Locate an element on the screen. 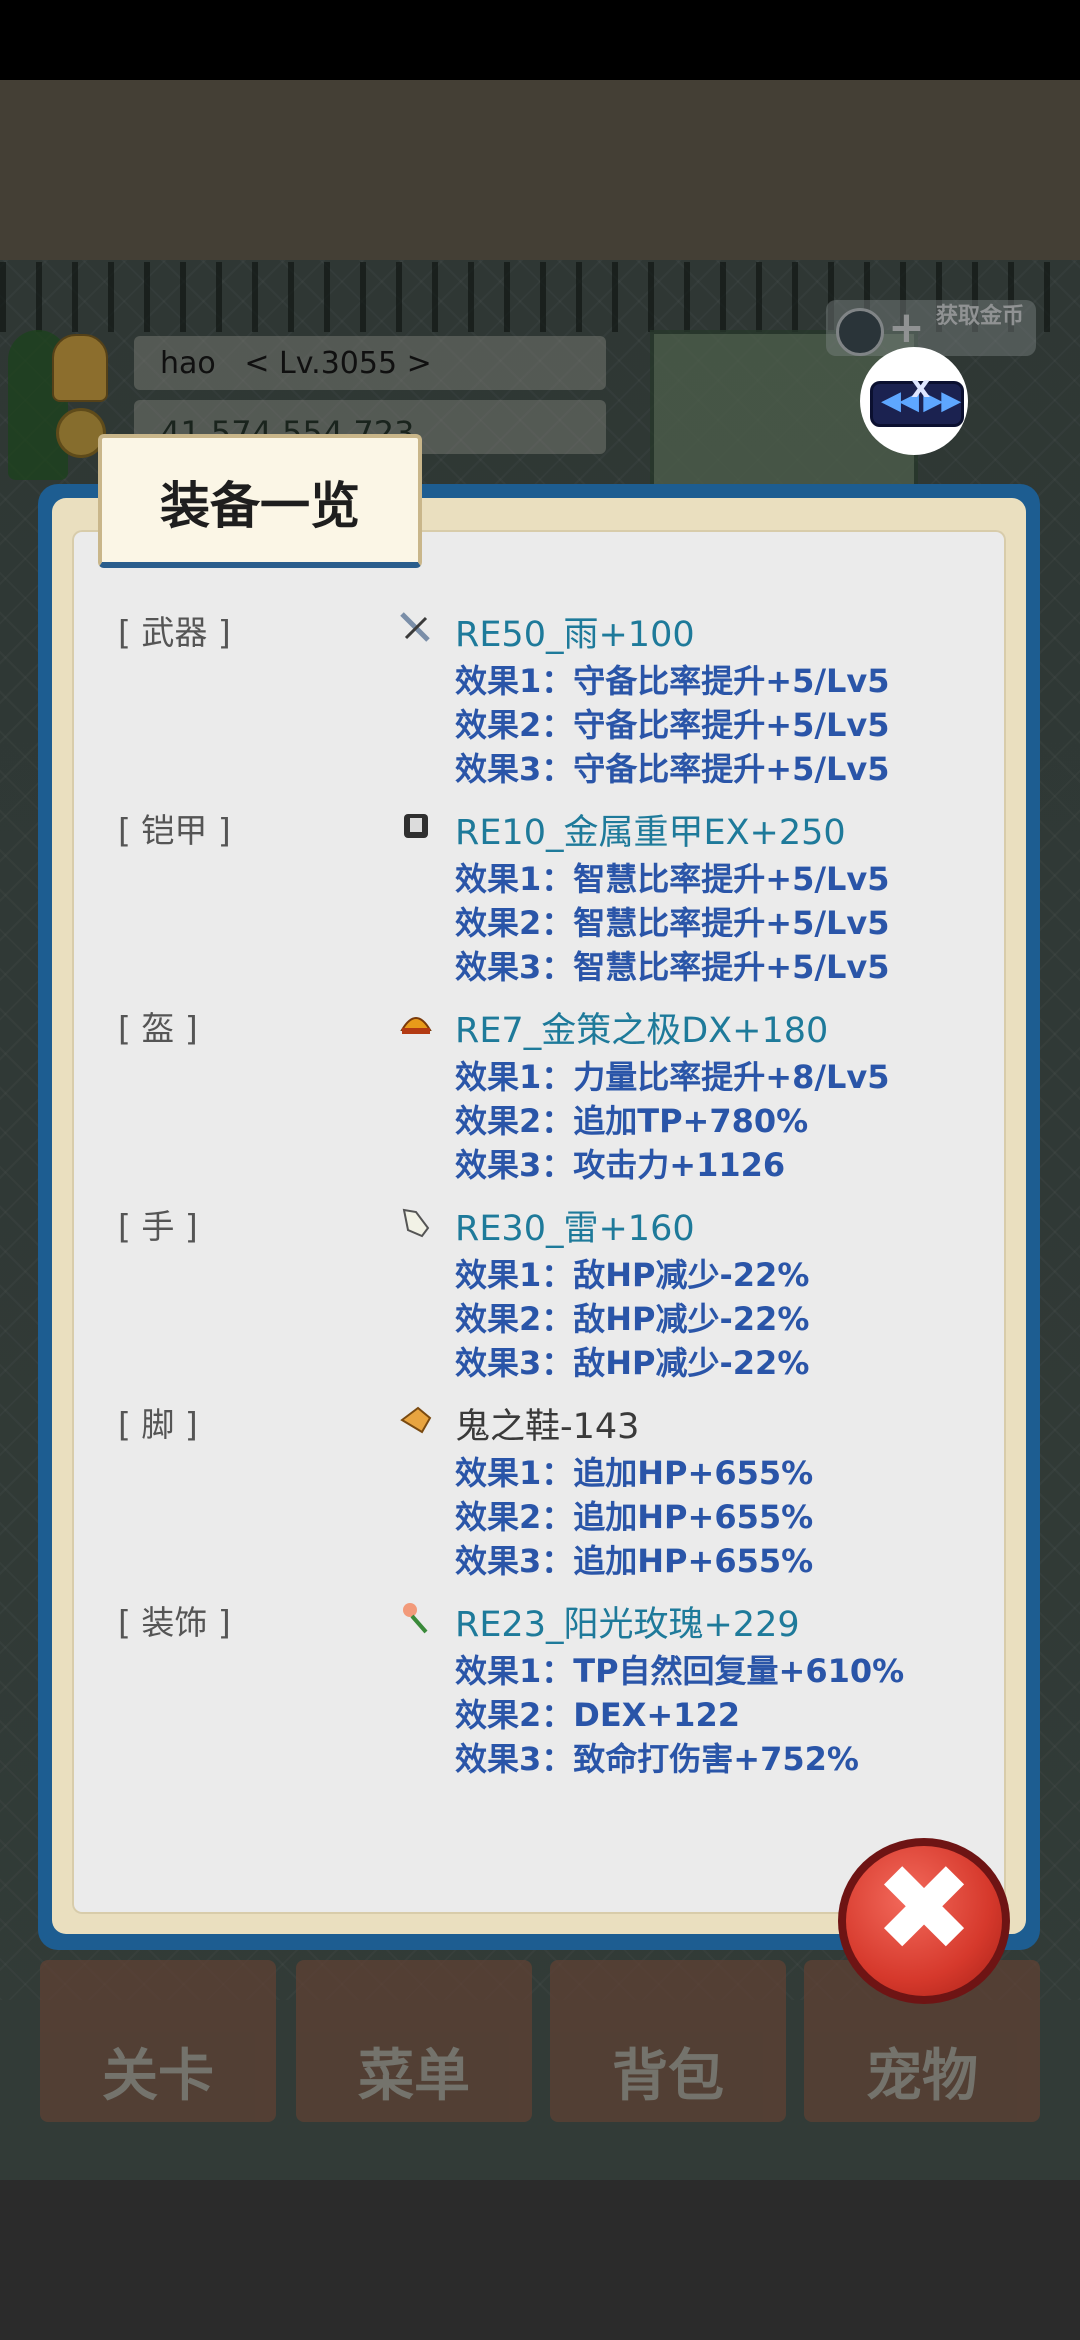  weapon-effect-3: 效果3：守备比率提升+5/Lv5 is located at coordinates (672, 769).